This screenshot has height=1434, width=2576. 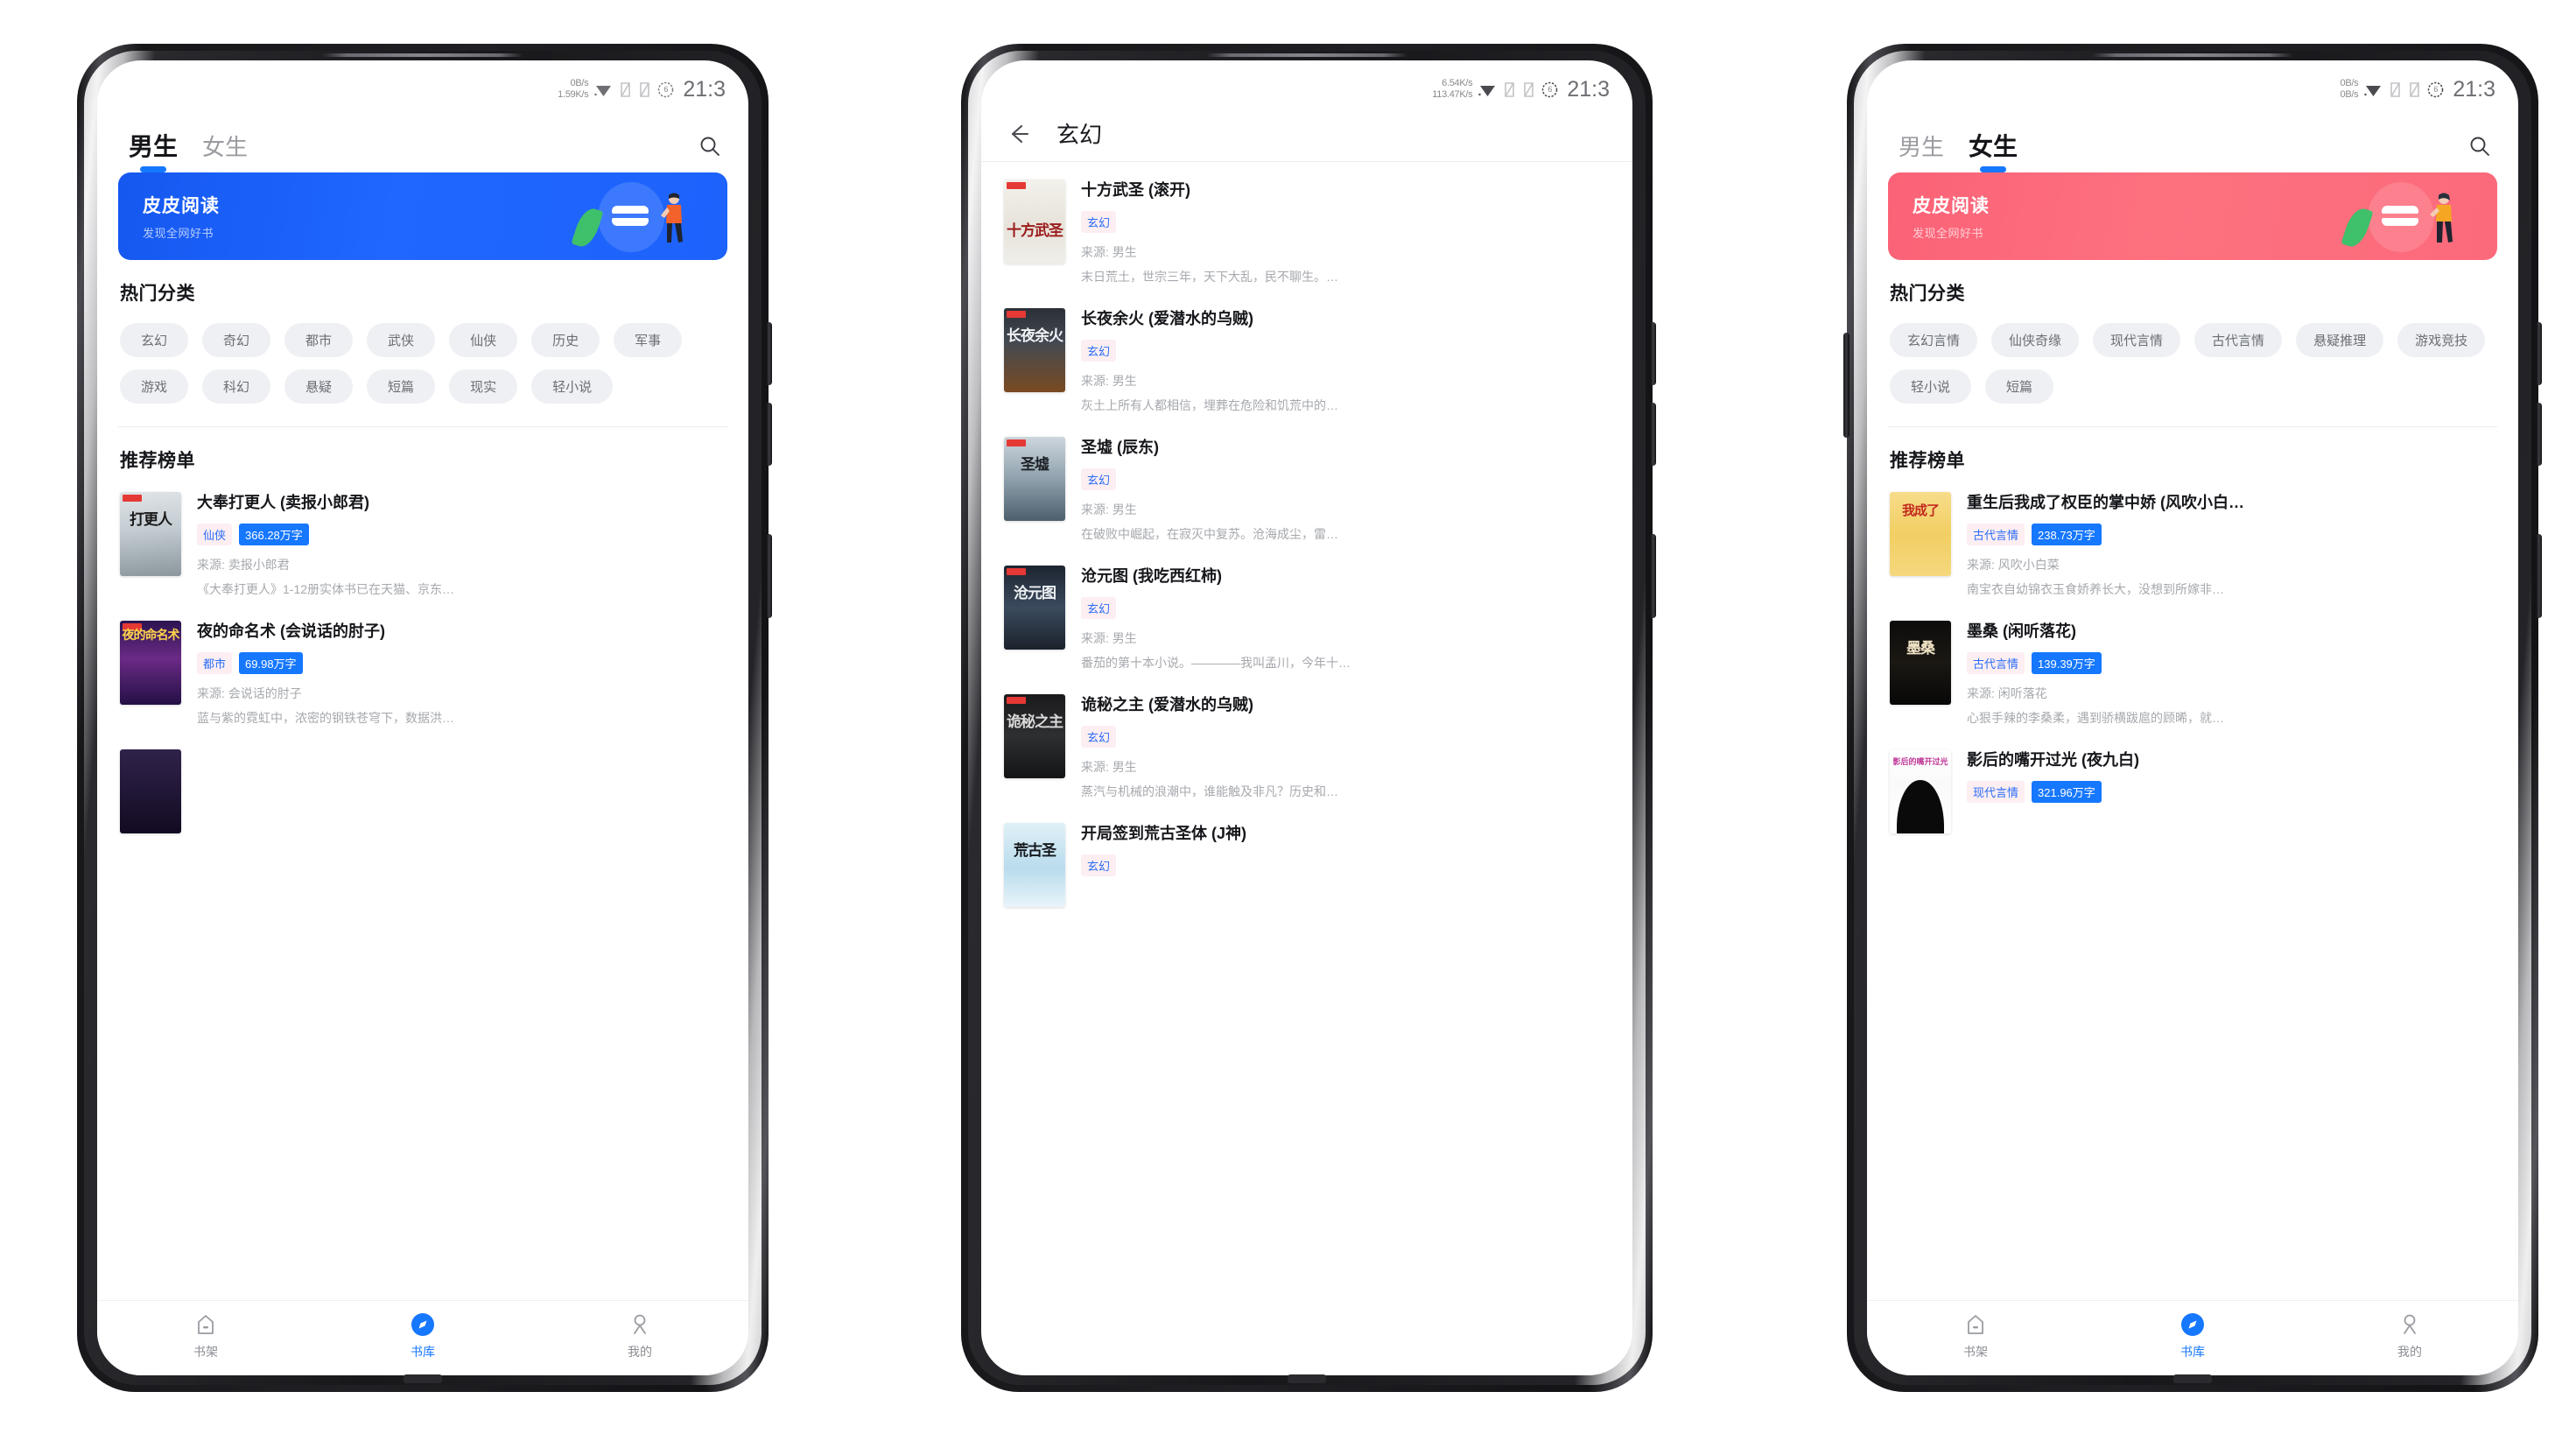 What do you see at coordinates (2340, 340) in the screenshot?
I see `category-chip: 悬疑推理` at bounding box center [2340, 340].